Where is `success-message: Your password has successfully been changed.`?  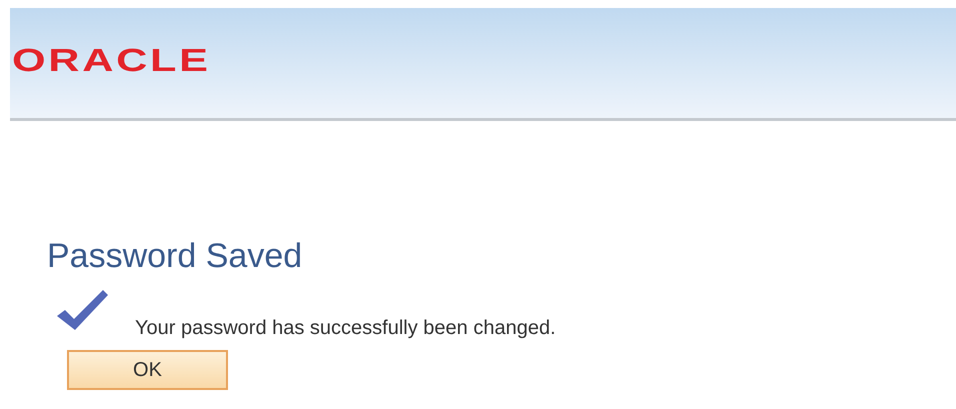
success-message: Your password has successfully been changed. is located at coordinates (345, 328).